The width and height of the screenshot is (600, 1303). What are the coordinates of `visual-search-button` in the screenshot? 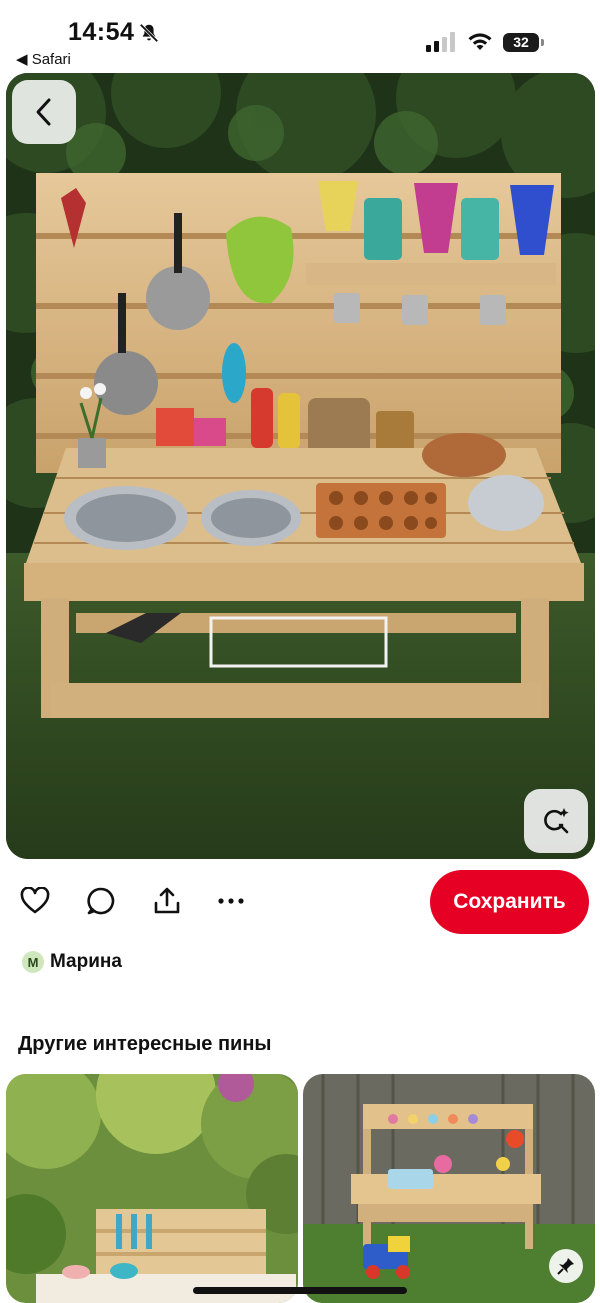 It's located at (556, 821).